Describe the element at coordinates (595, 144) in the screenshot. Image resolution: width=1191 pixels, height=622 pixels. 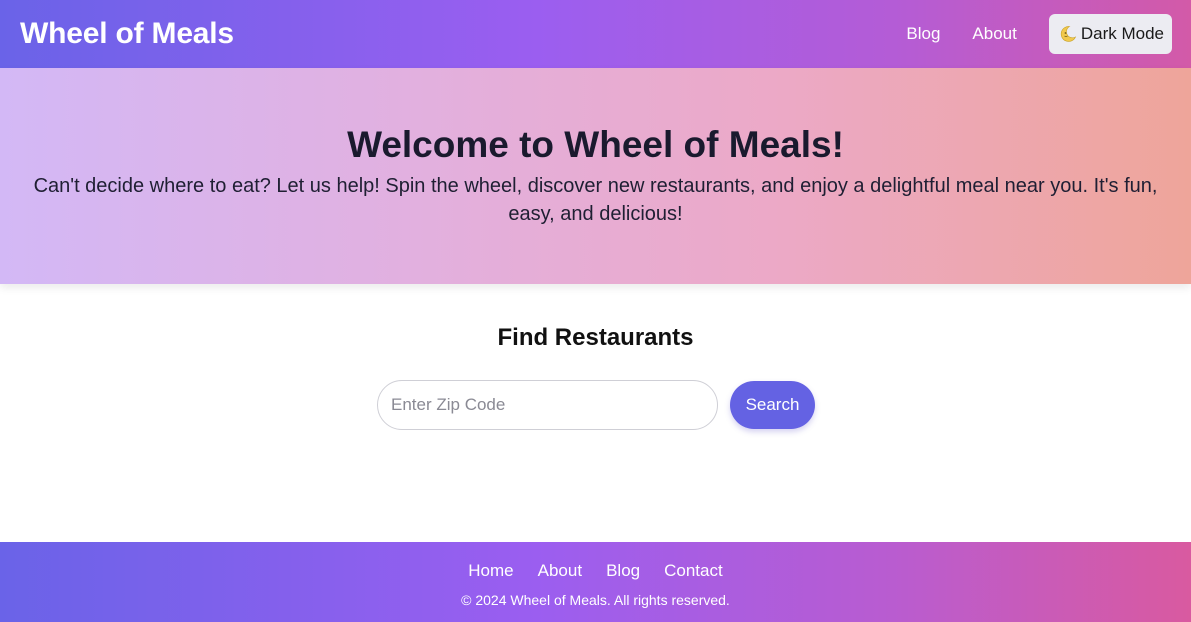
I see `hero-title: Welcome to Wheel of Meals!` at that location.